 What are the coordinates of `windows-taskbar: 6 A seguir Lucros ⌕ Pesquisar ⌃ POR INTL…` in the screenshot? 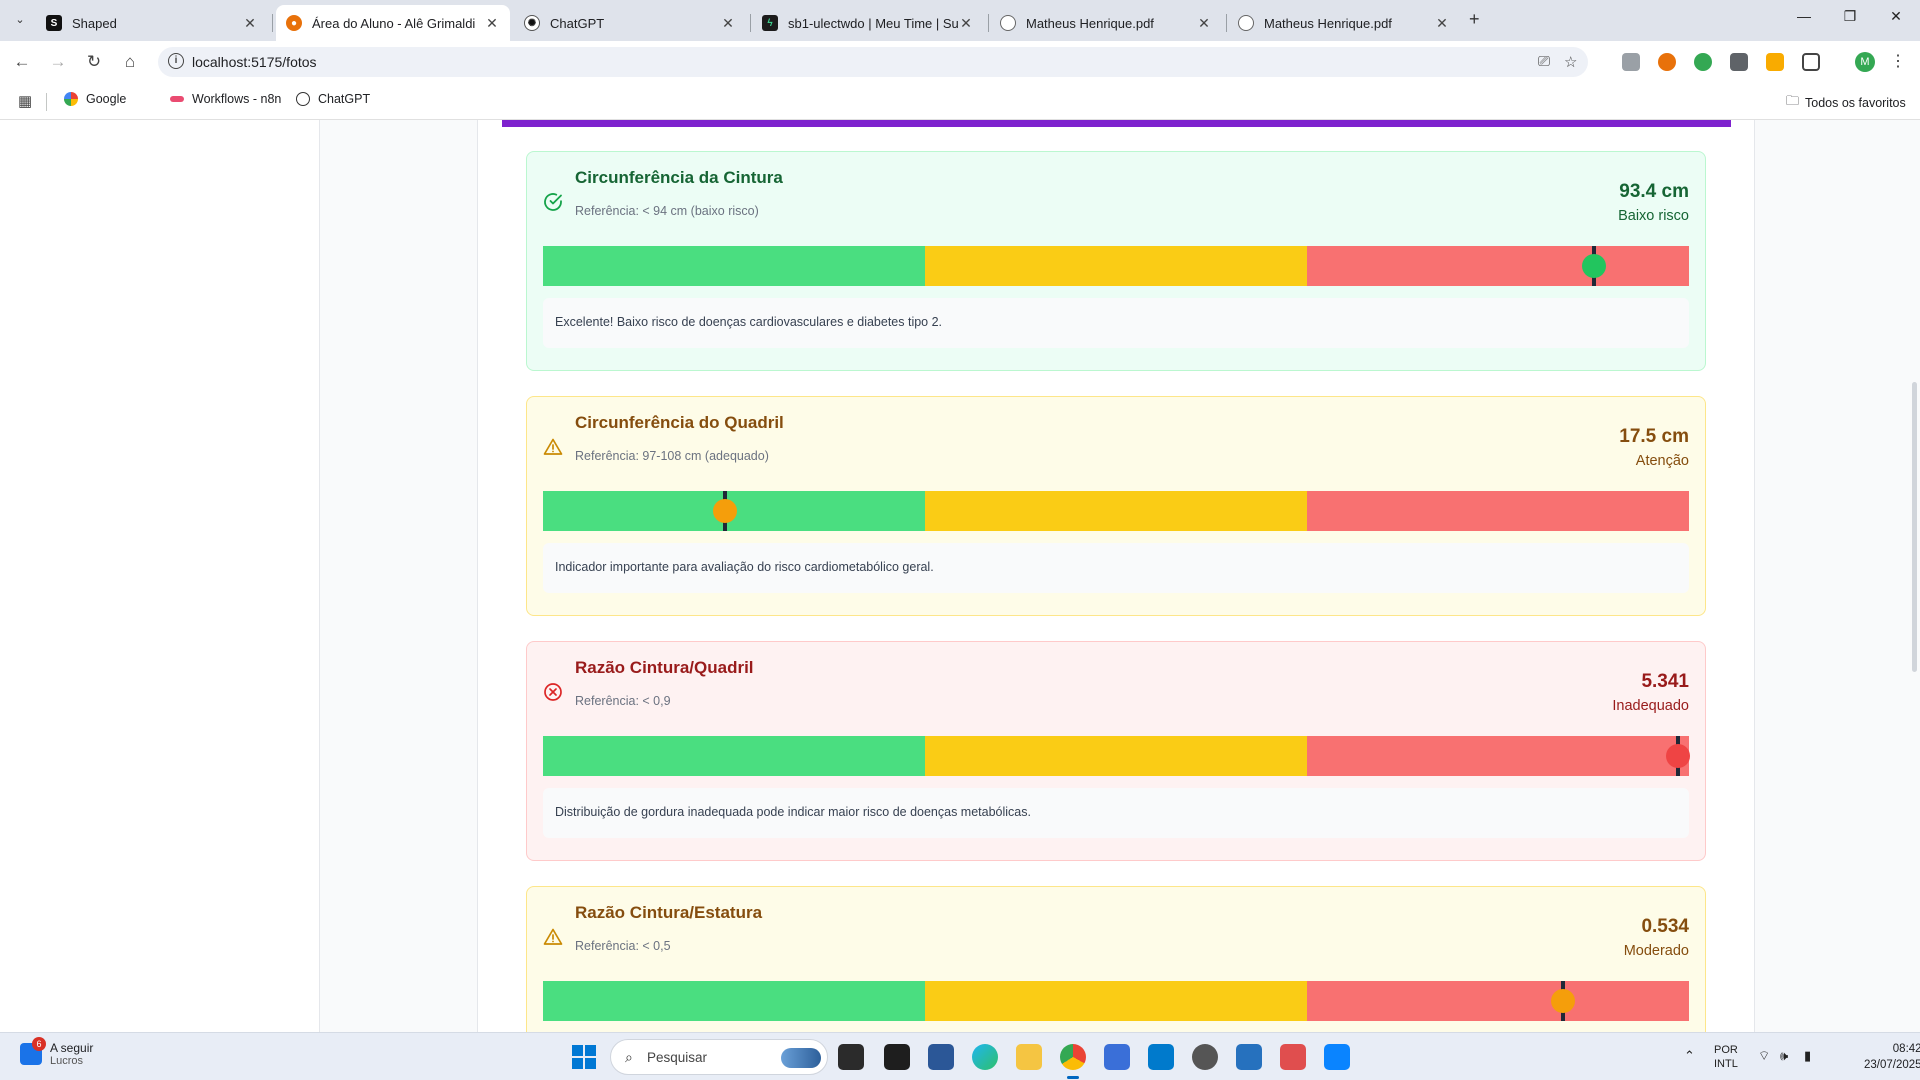 It's located at (960, 1056).